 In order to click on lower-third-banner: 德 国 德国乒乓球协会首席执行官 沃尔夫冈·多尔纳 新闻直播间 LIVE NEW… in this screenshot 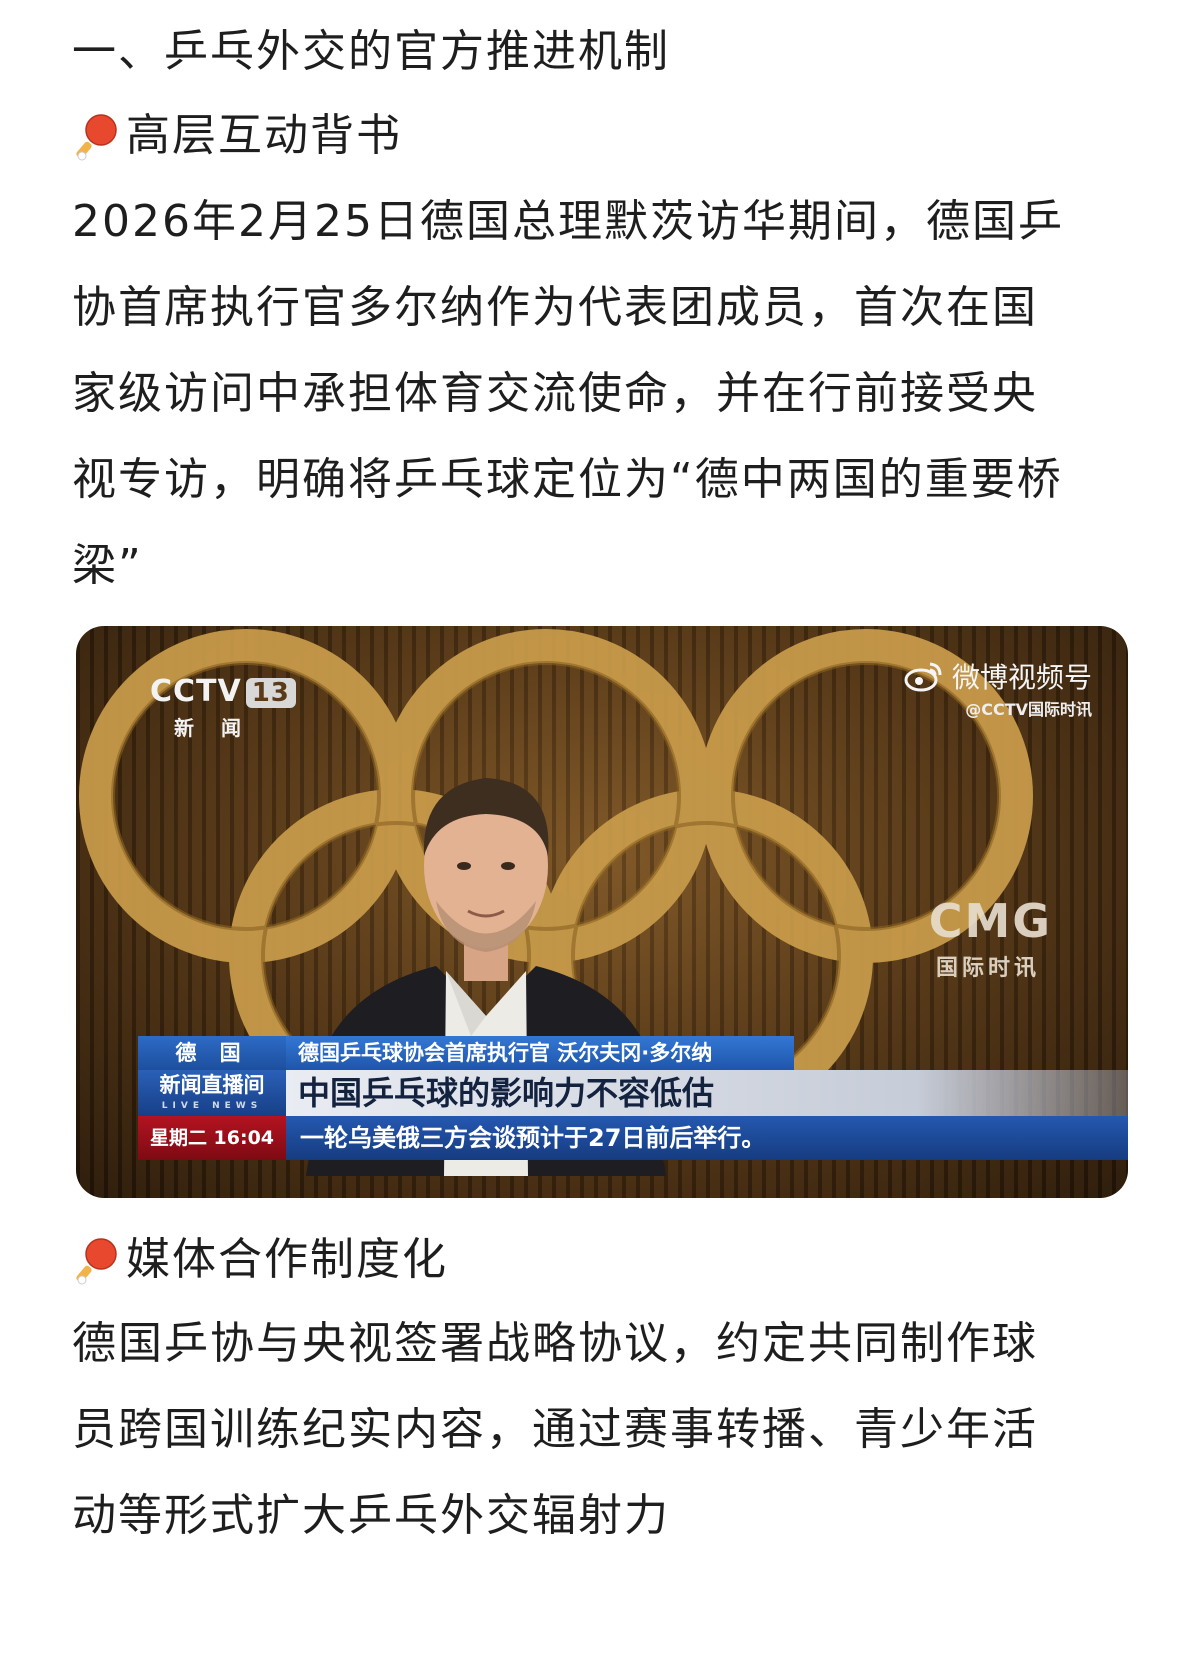, I will do `click(633, 1102)`.